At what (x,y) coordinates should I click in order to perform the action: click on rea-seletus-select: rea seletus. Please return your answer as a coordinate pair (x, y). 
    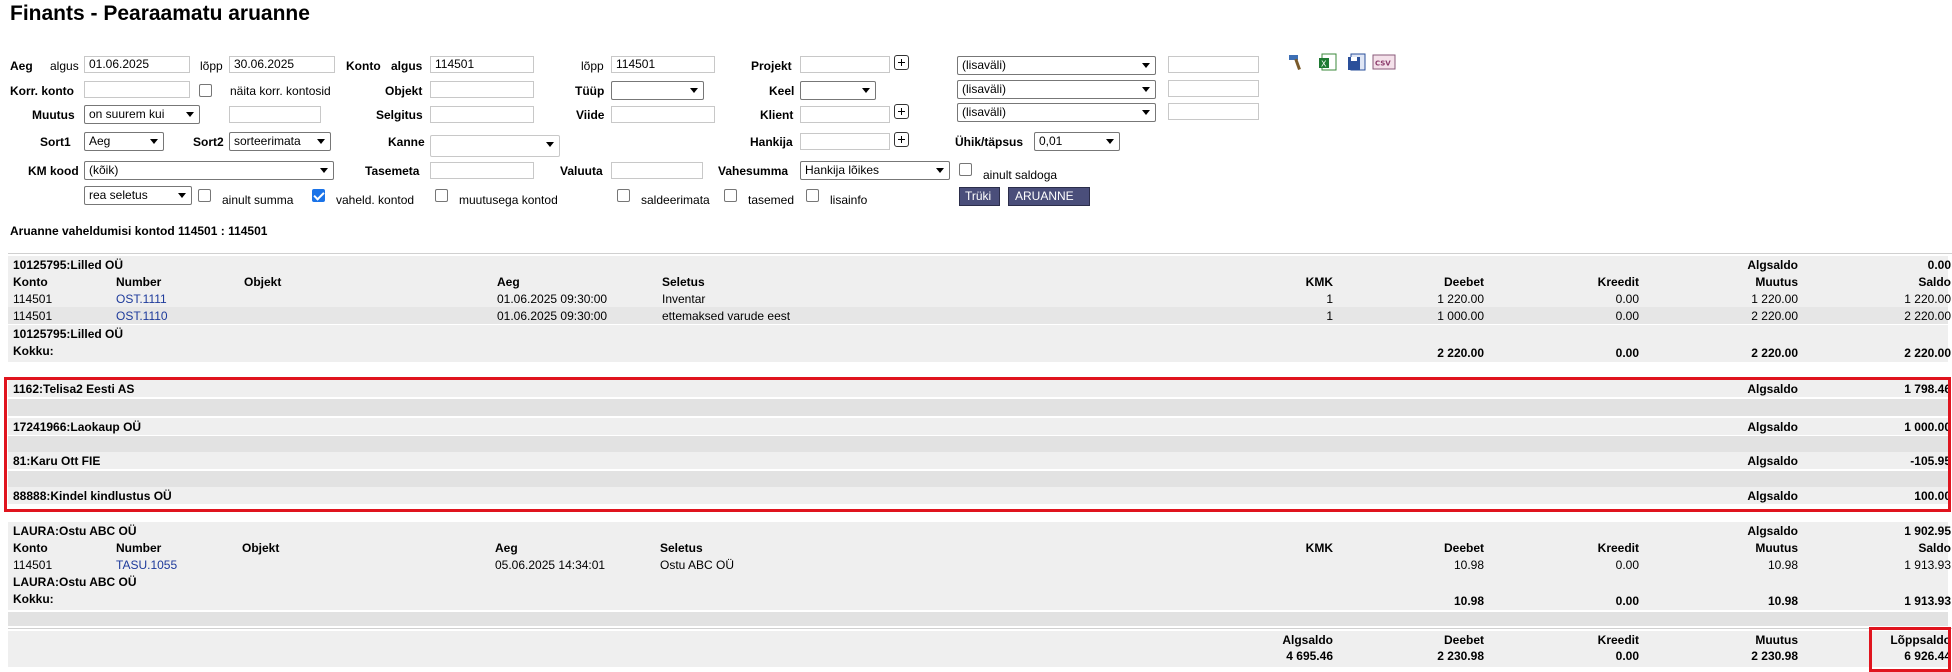
    Looking at the image, I should click on (138, 195).